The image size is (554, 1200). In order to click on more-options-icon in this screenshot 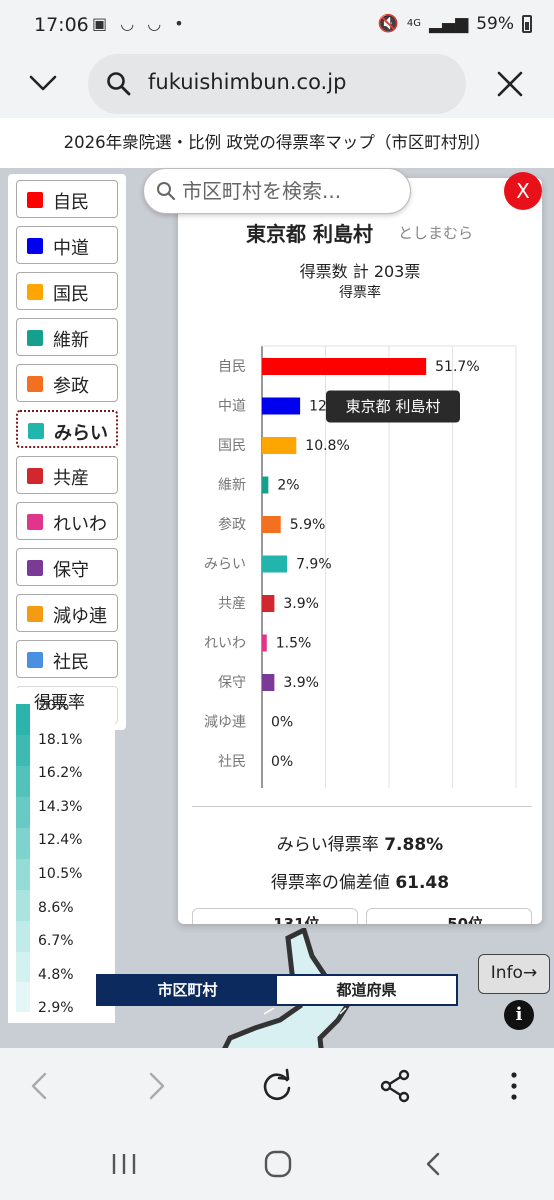, I will do `click(514, 1086)`.